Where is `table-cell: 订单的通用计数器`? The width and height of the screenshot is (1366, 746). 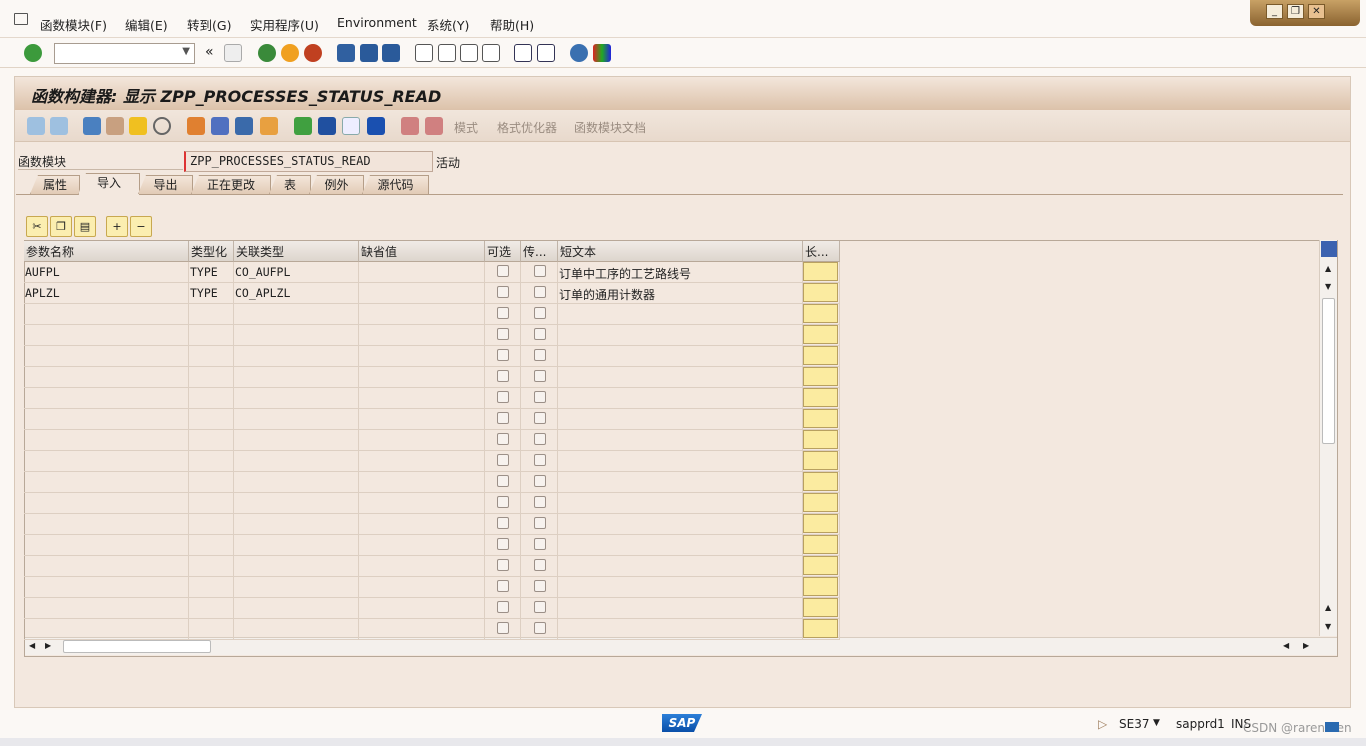
table-cell: 订单的通用计数器 is located at coordinates (680, 293).